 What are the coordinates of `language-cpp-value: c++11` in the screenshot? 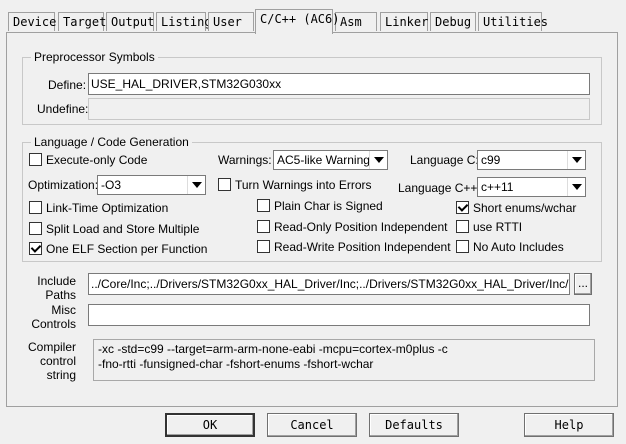 It's located at (497, 187).